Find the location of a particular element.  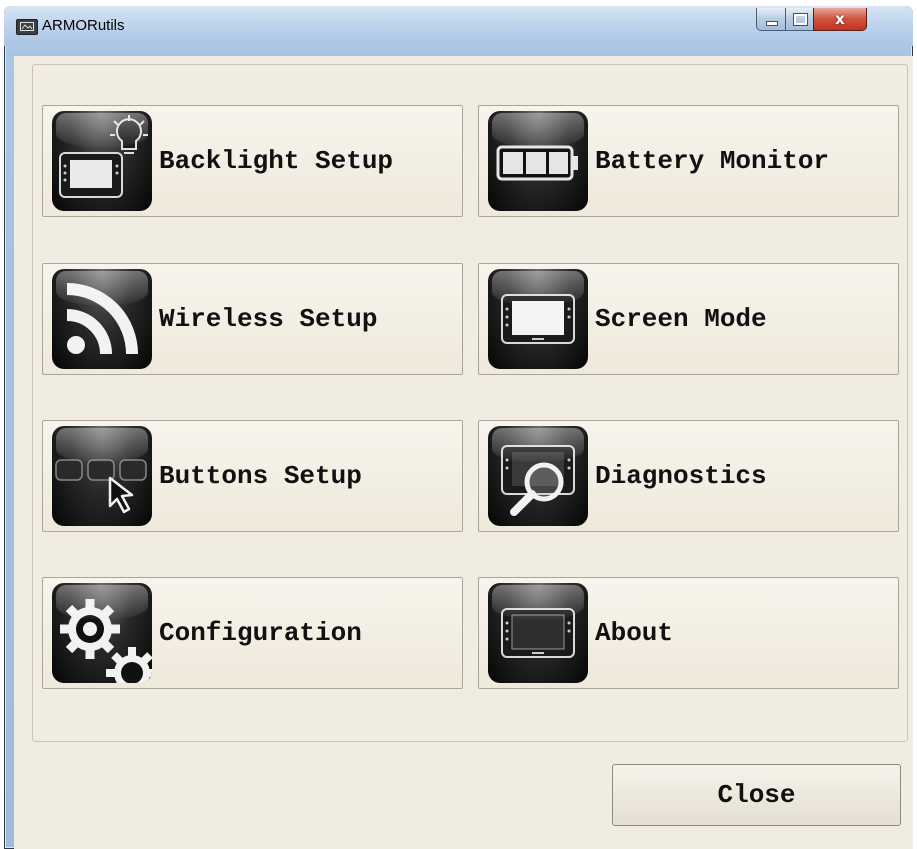

window-title: ARMORutils is located at coordinates (83, 25).